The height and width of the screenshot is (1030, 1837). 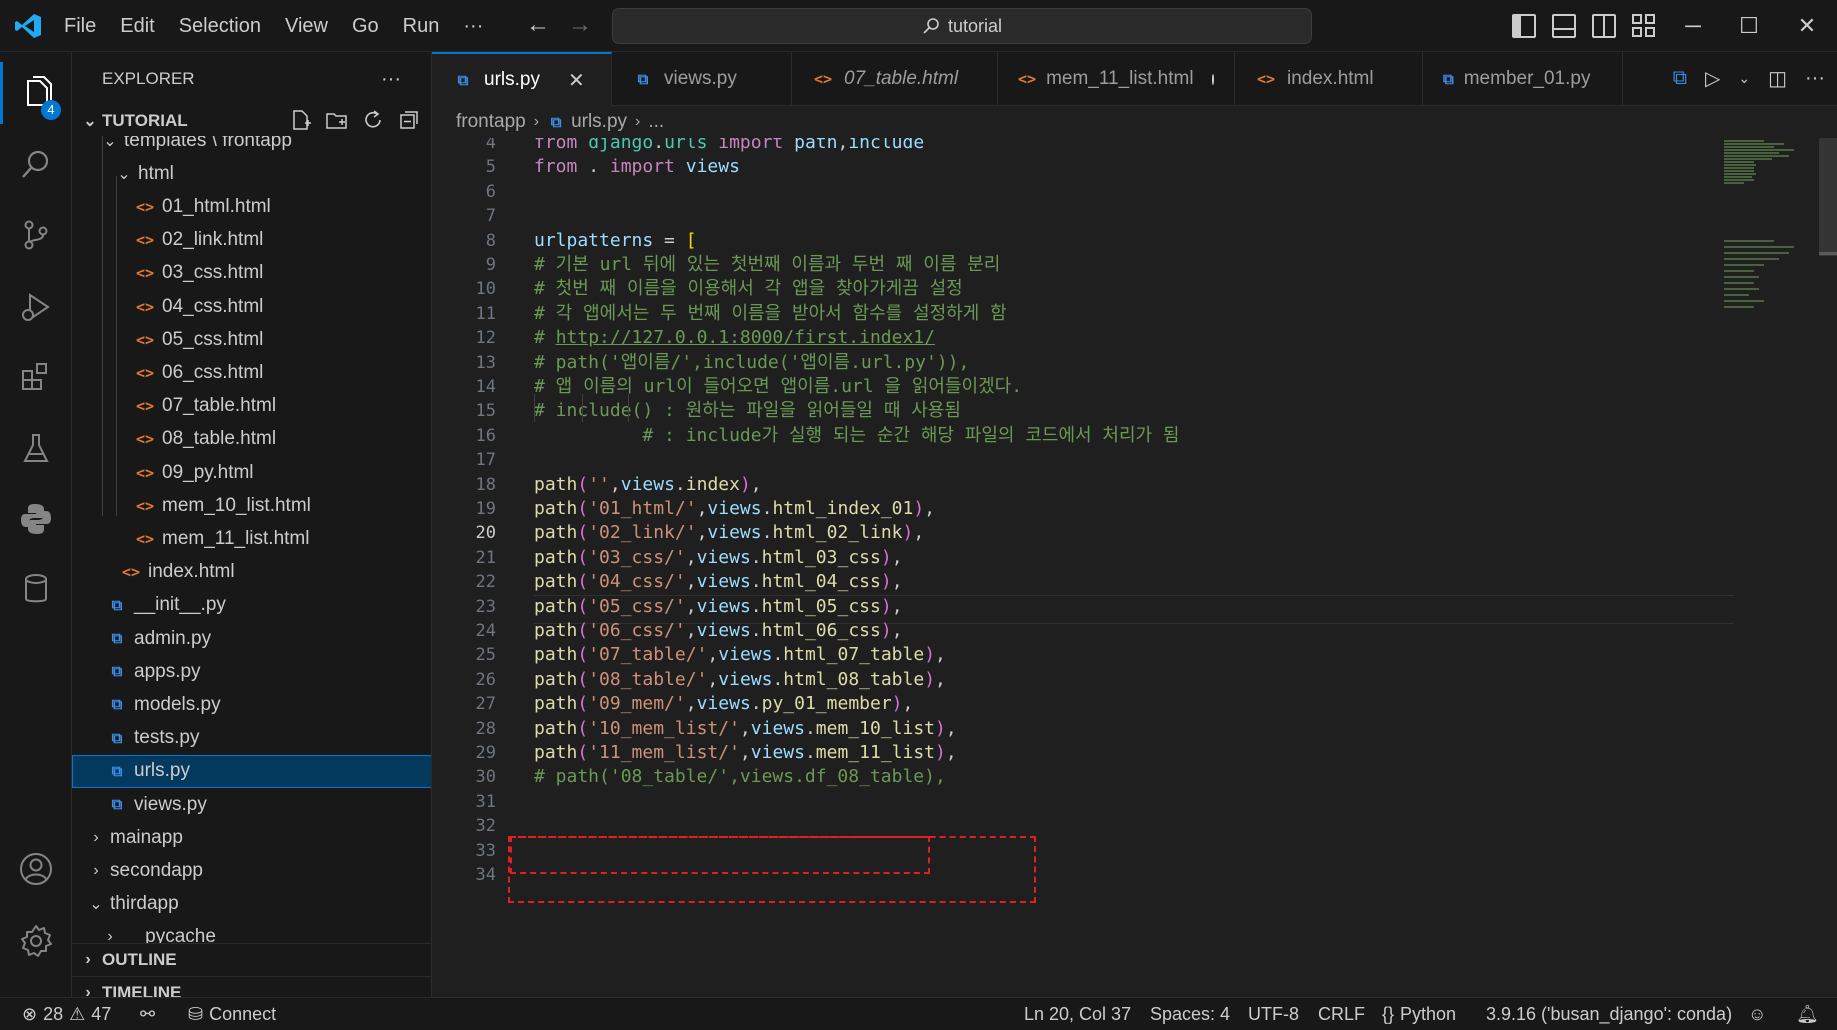 I want to click on new-folder-icon, so click(x=337, y=120).